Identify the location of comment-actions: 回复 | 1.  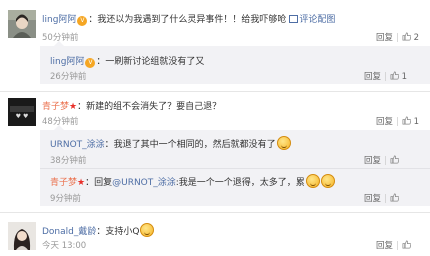
(398, 121).